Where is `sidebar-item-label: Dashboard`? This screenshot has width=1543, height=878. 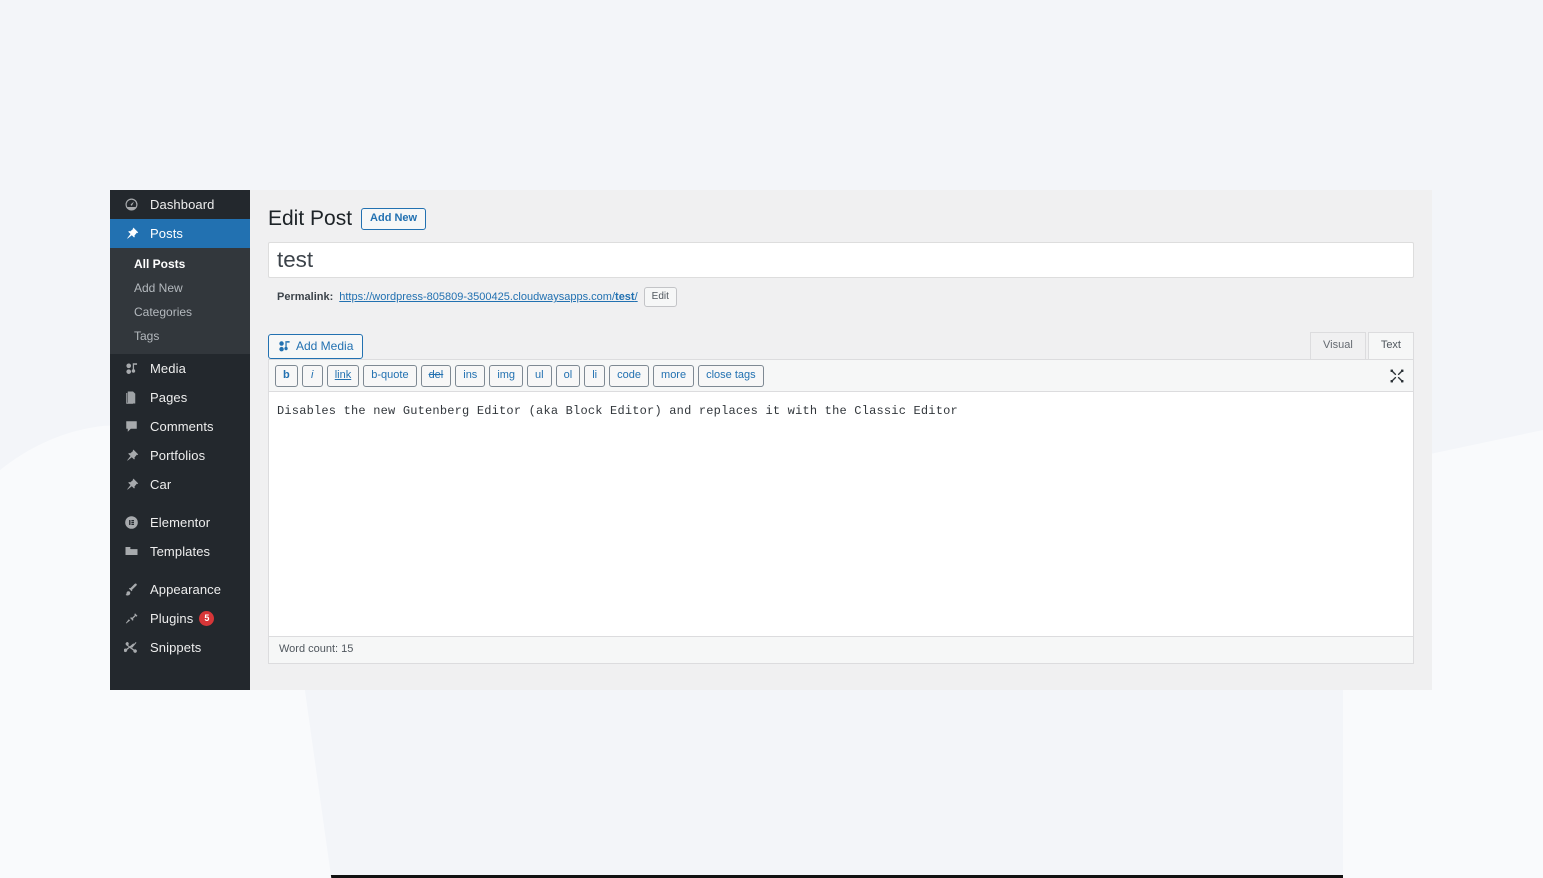 sidebar-item-label: Dashboard is located at coordinates (182, 204).